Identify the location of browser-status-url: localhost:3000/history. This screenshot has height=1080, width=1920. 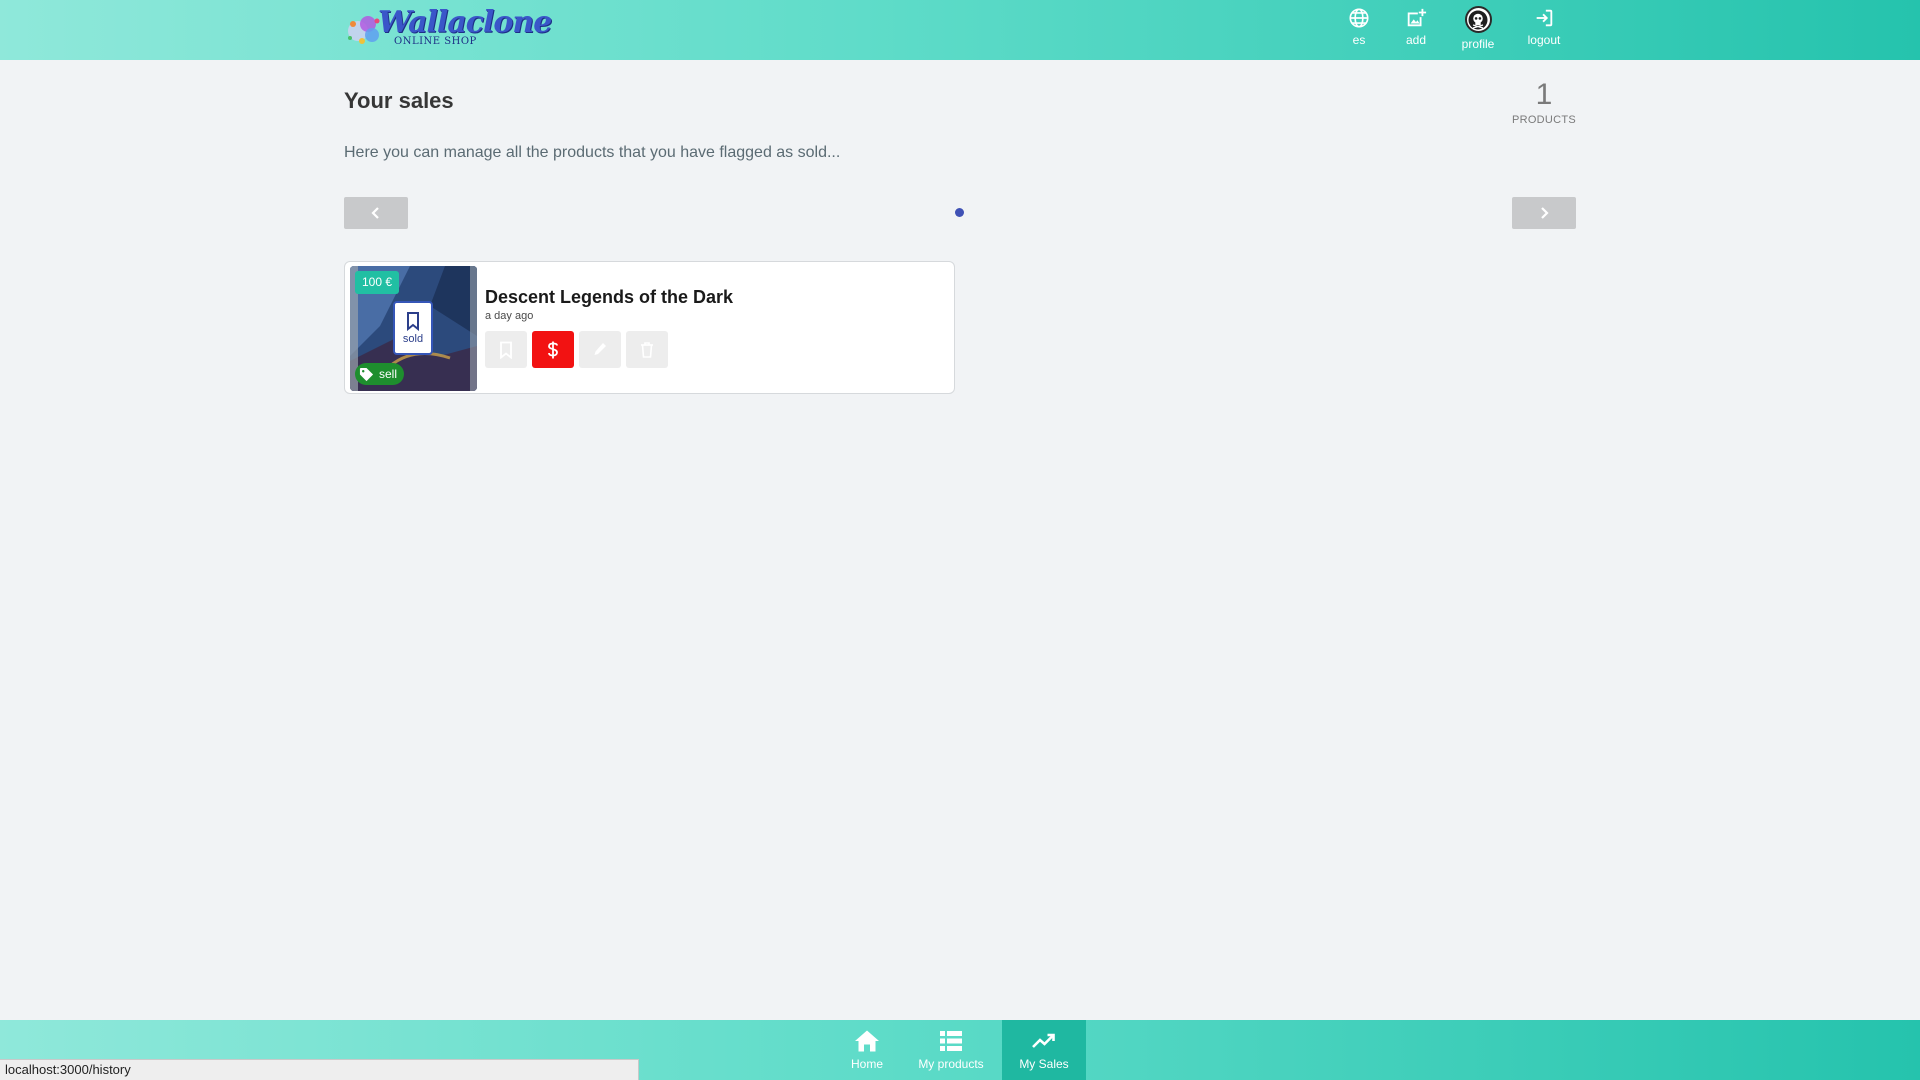
(319, 1069).